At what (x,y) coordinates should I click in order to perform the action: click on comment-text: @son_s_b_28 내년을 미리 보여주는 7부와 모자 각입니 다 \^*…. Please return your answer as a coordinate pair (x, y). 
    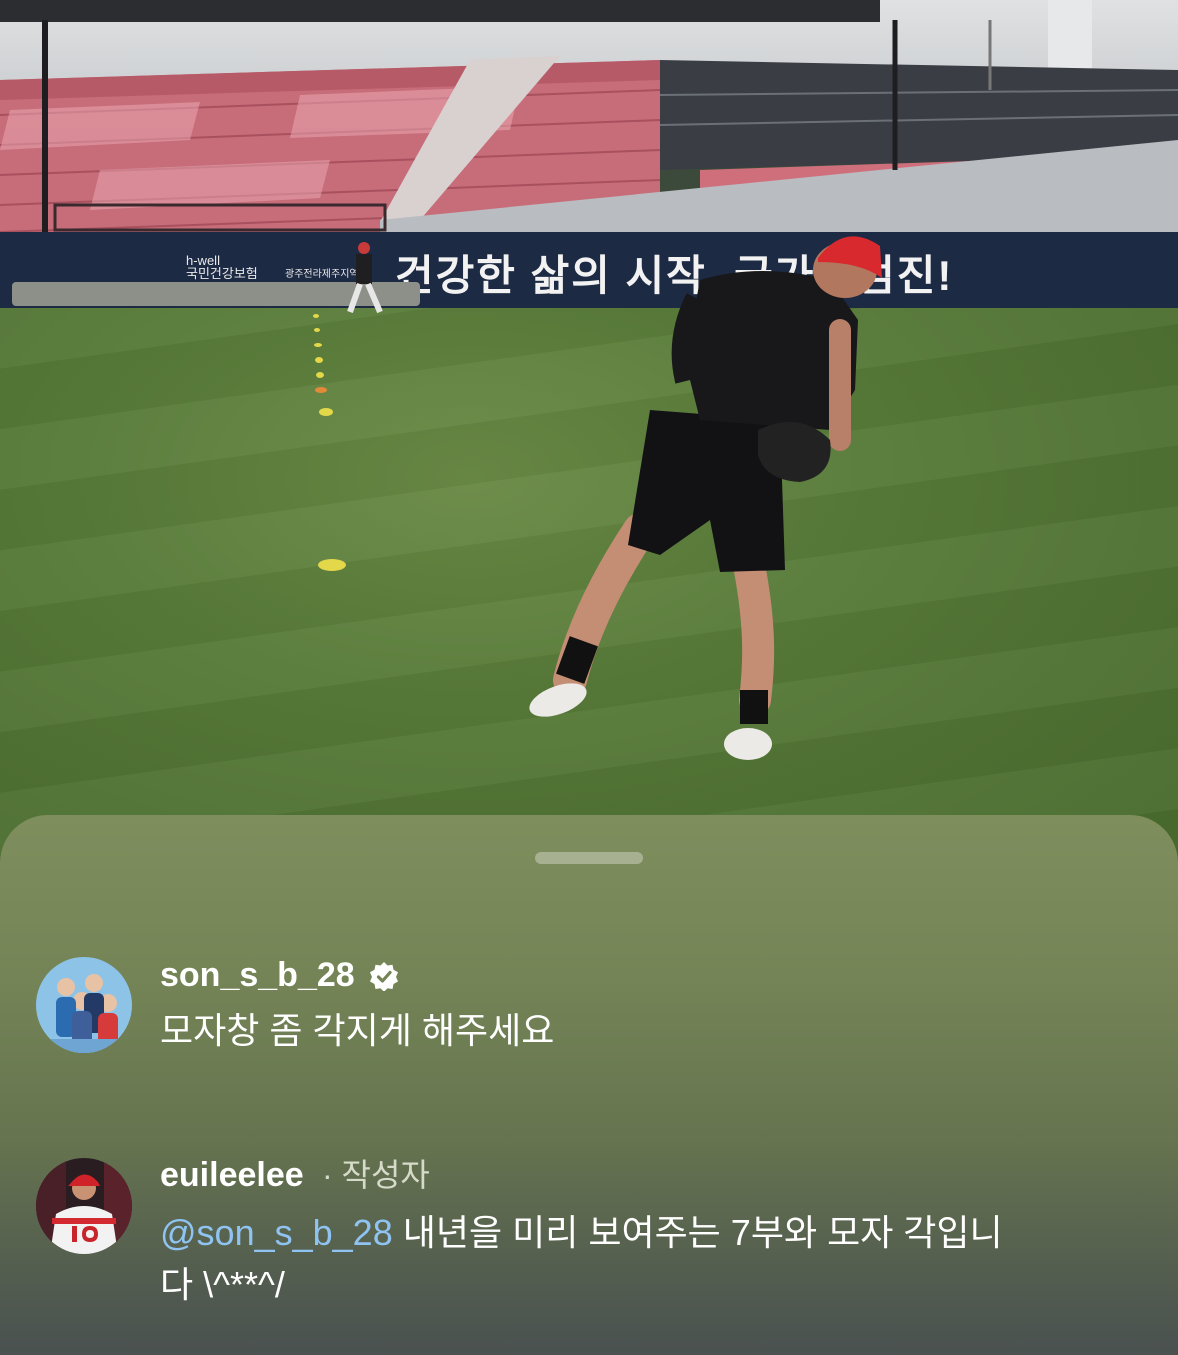
    Looking at the image, I should click on (650, 1259).